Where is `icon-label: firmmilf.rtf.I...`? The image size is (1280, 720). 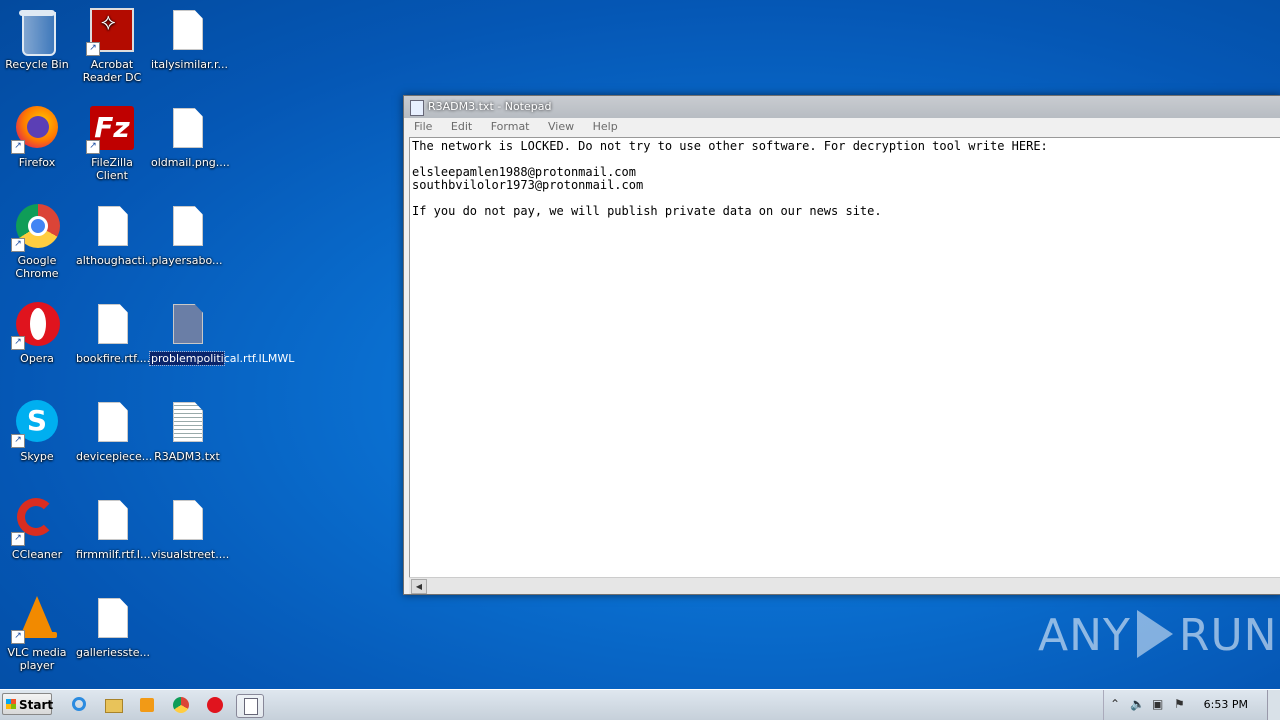 icon-label: firmmilf.rtf.I... is located at coordinates (113, 554).